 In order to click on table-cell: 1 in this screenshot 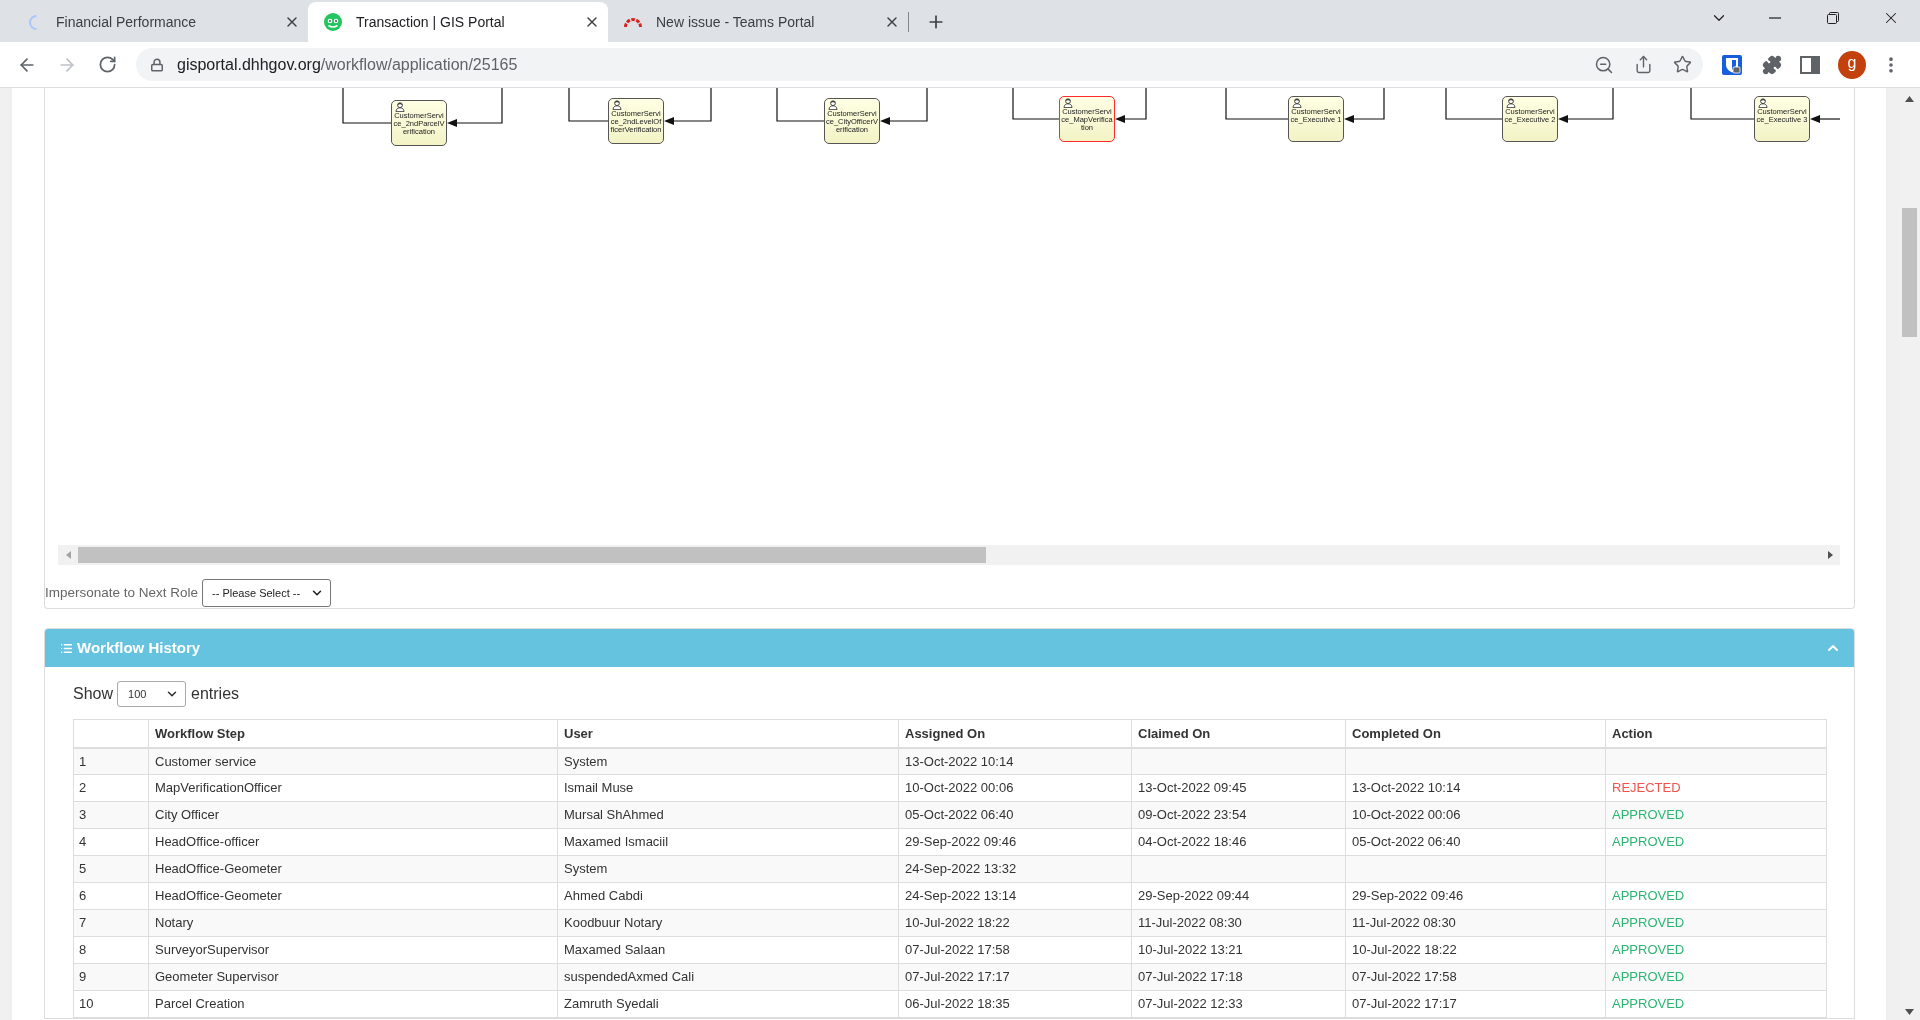, I will do `click(111, 761)`.